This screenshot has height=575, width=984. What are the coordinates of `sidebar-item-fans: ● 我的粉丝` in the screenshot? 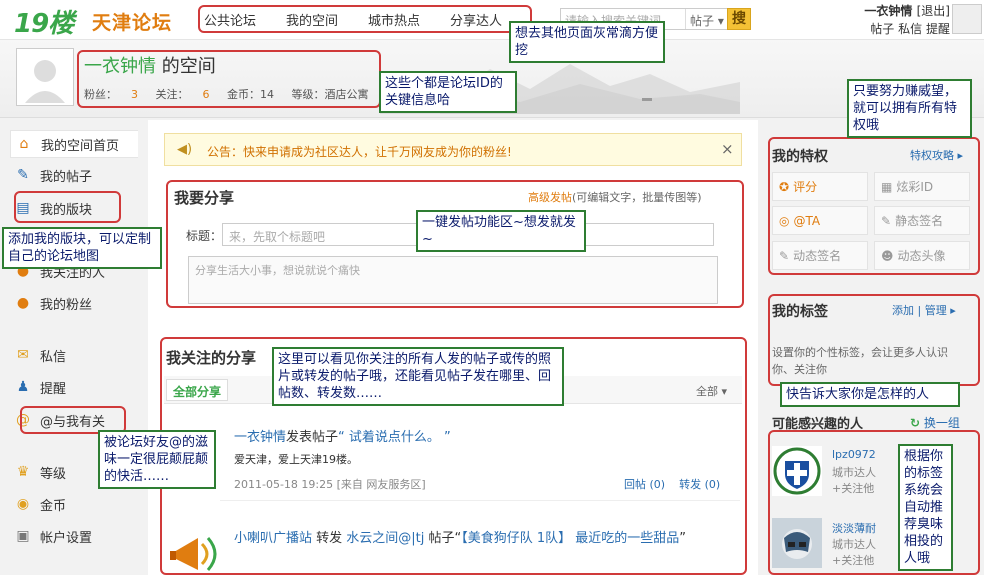 It's located at (74, 303).